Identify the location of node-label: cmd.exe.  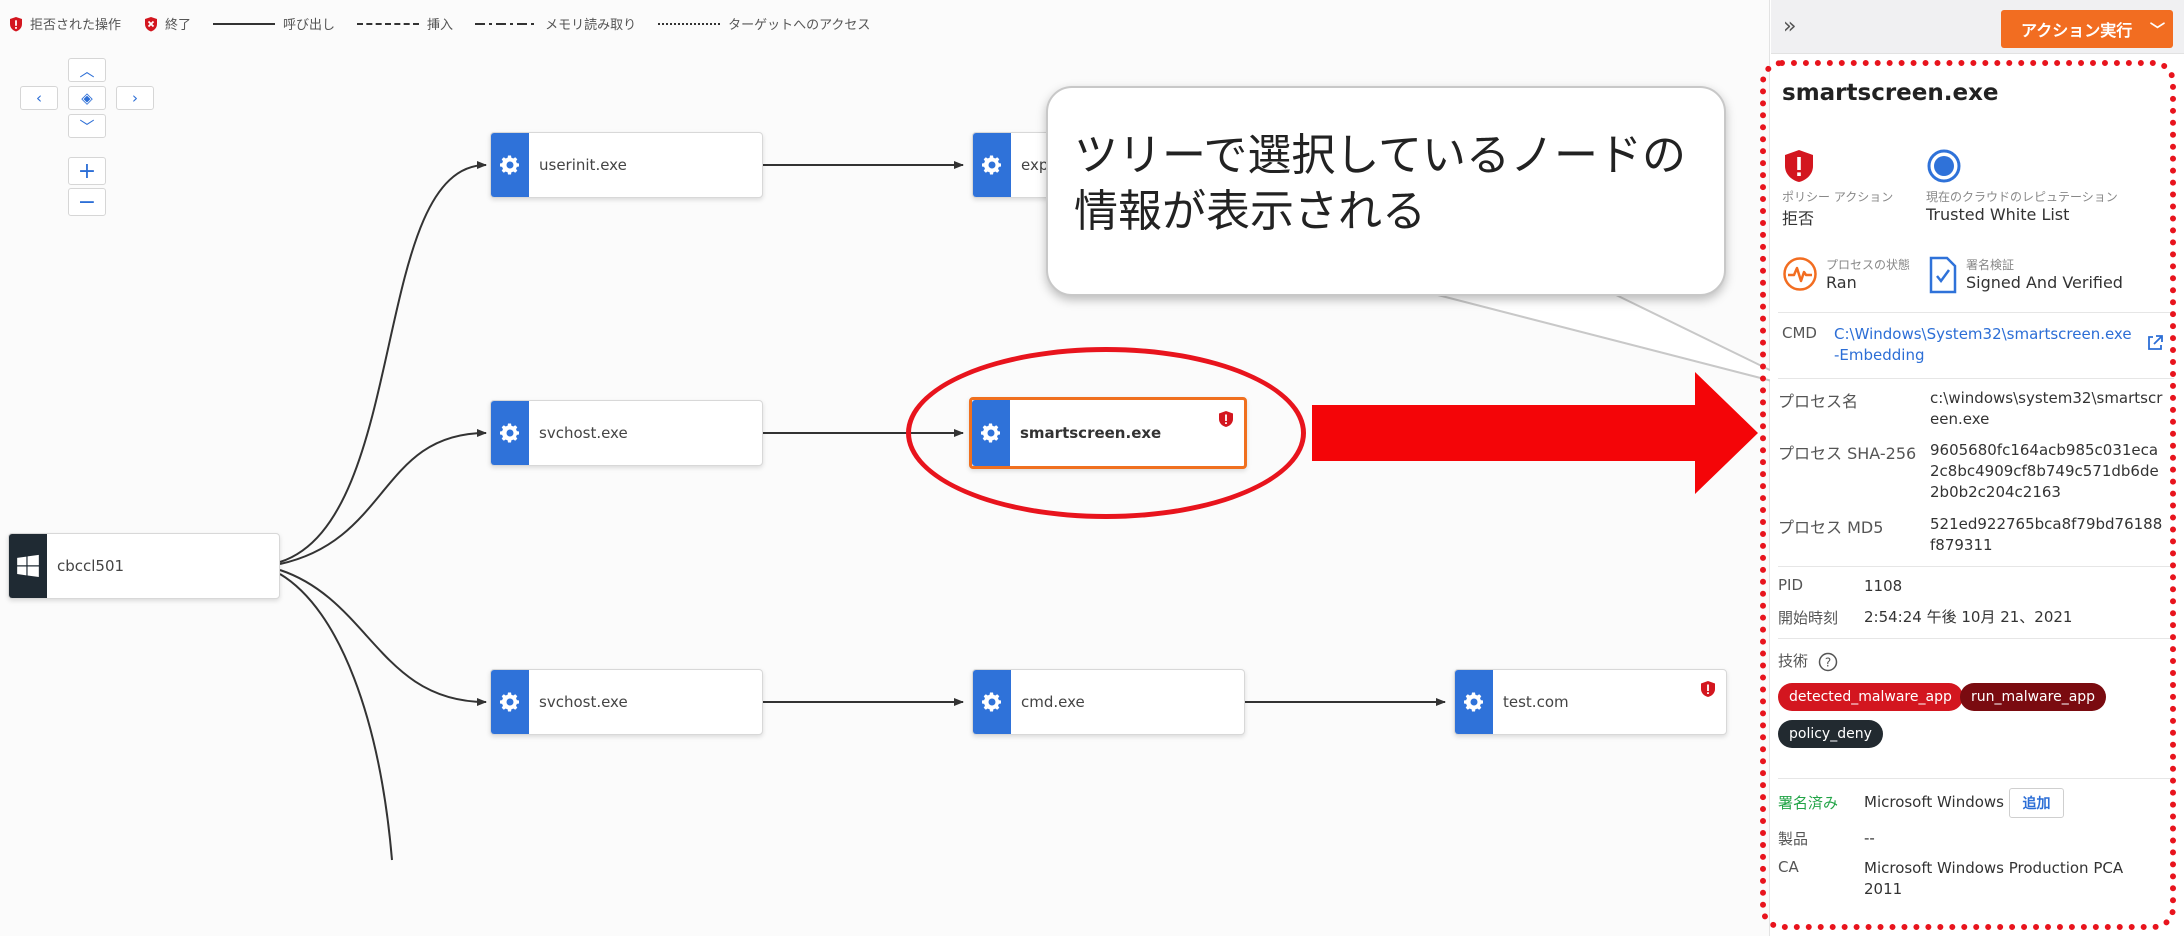
(1053, 702).